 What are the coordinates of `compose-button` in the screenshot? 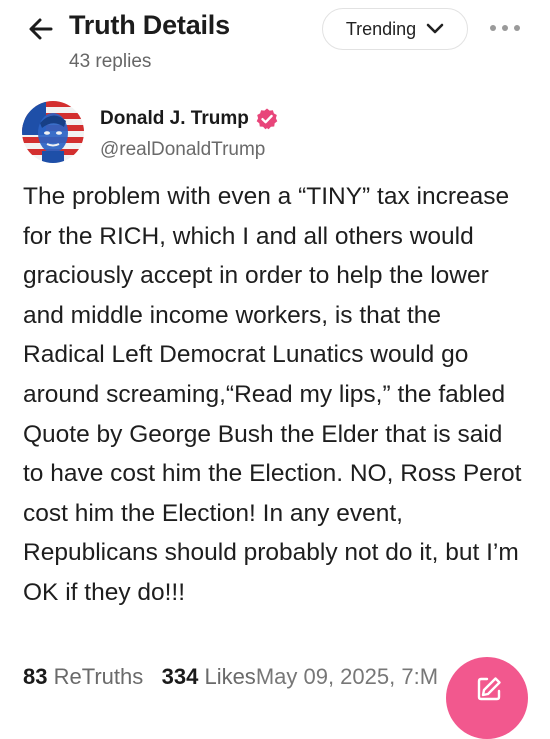 It's located at (487, 698).